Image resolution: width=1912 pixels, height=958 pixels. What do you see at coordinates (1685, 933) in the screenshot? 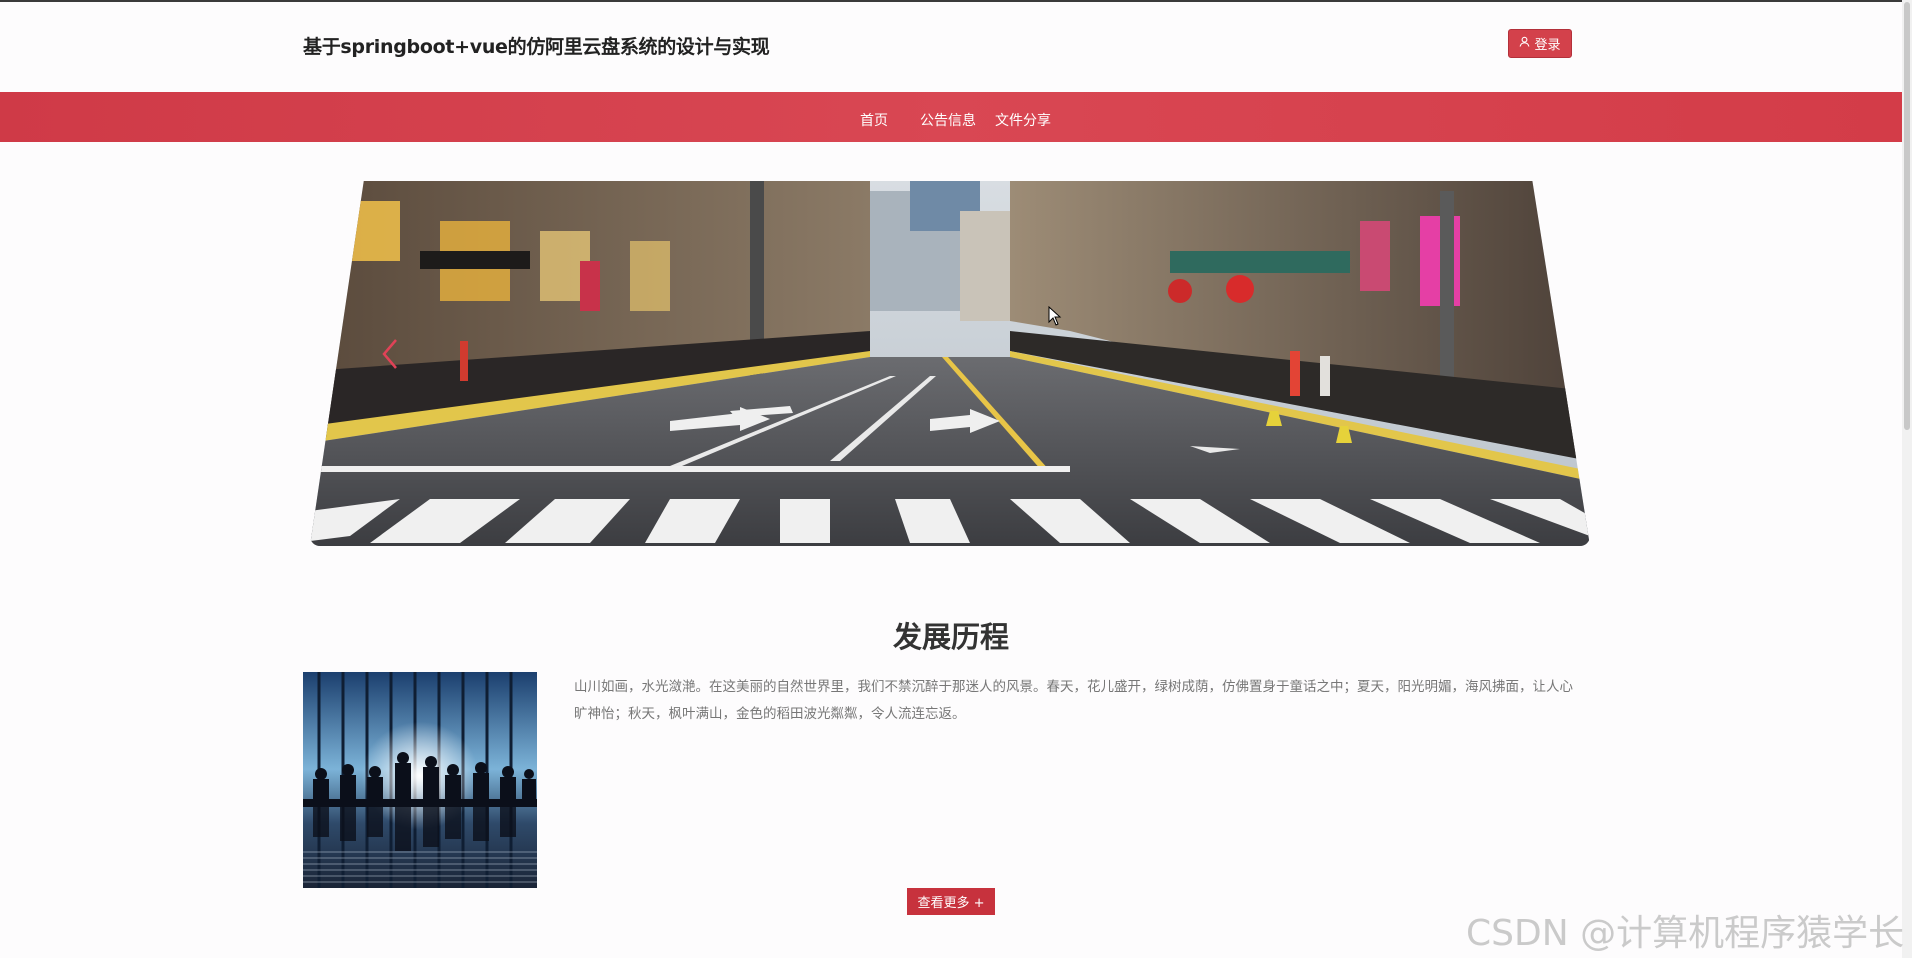
I see `watermark: CSDN @计算机程序猿学长` at bounding box center [1685, 933].